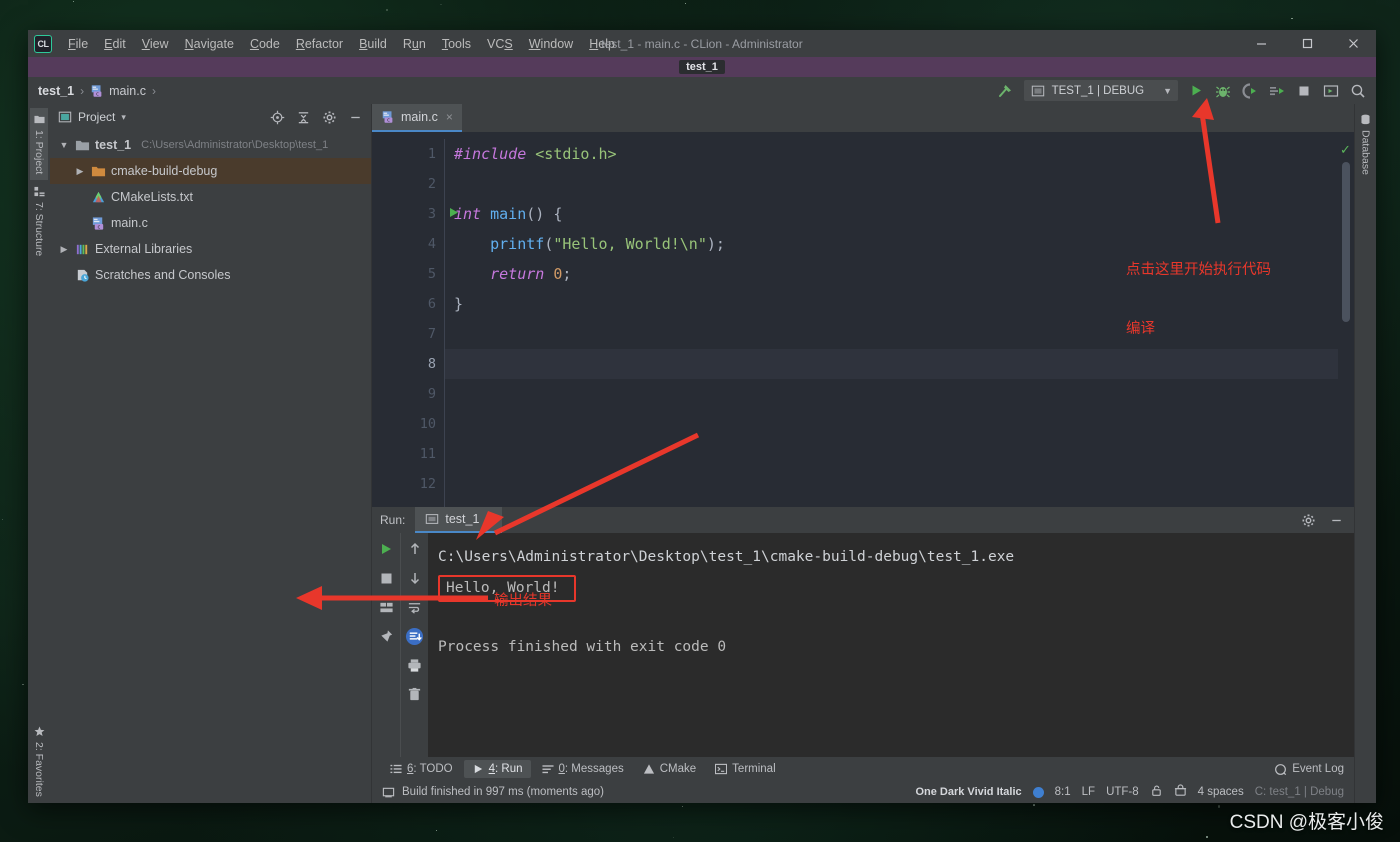  I want to click on breadcrumb-file: c main.c, so click(118, 91).